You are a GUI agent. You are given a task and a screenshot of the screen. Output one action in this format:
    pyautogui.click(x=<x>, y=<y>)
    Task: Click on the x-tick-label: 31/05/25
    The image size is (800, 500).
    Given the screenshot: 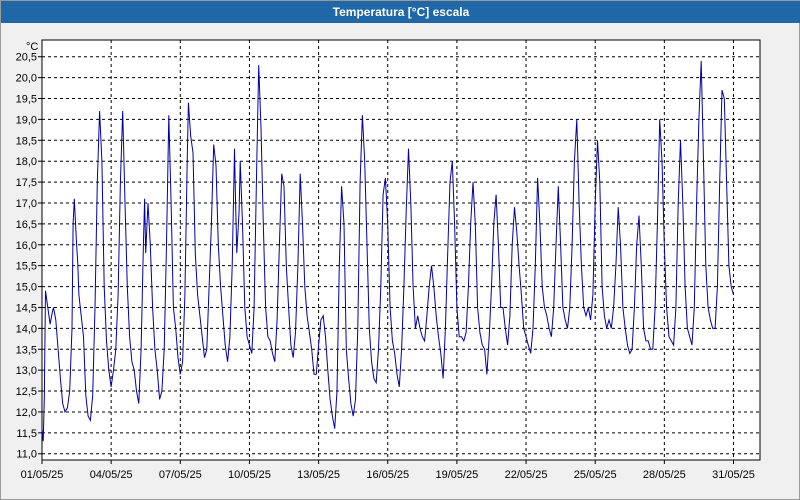 What is the action you would take?
    pyautogui.click(x=733, y=475)
    